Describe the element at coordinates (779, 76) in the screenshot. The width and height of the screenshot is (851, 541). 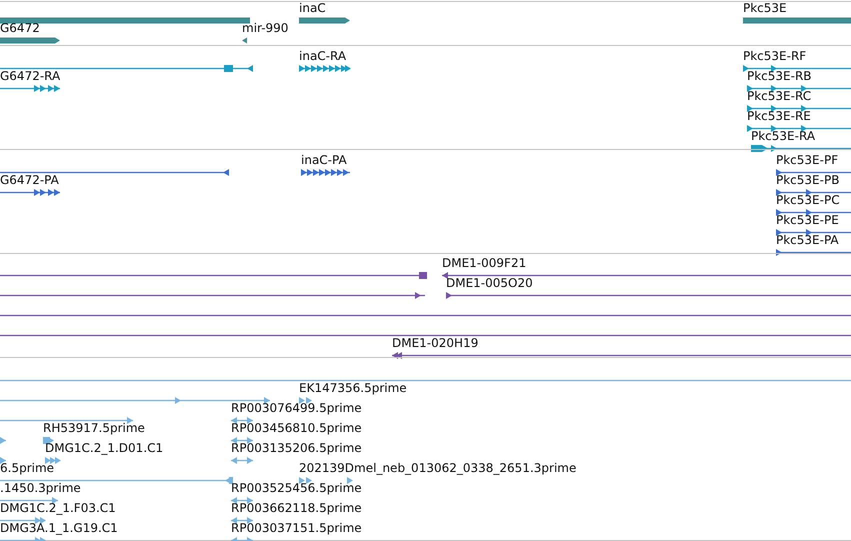
I see `feature-label: Pkc53E-RB` at that location.